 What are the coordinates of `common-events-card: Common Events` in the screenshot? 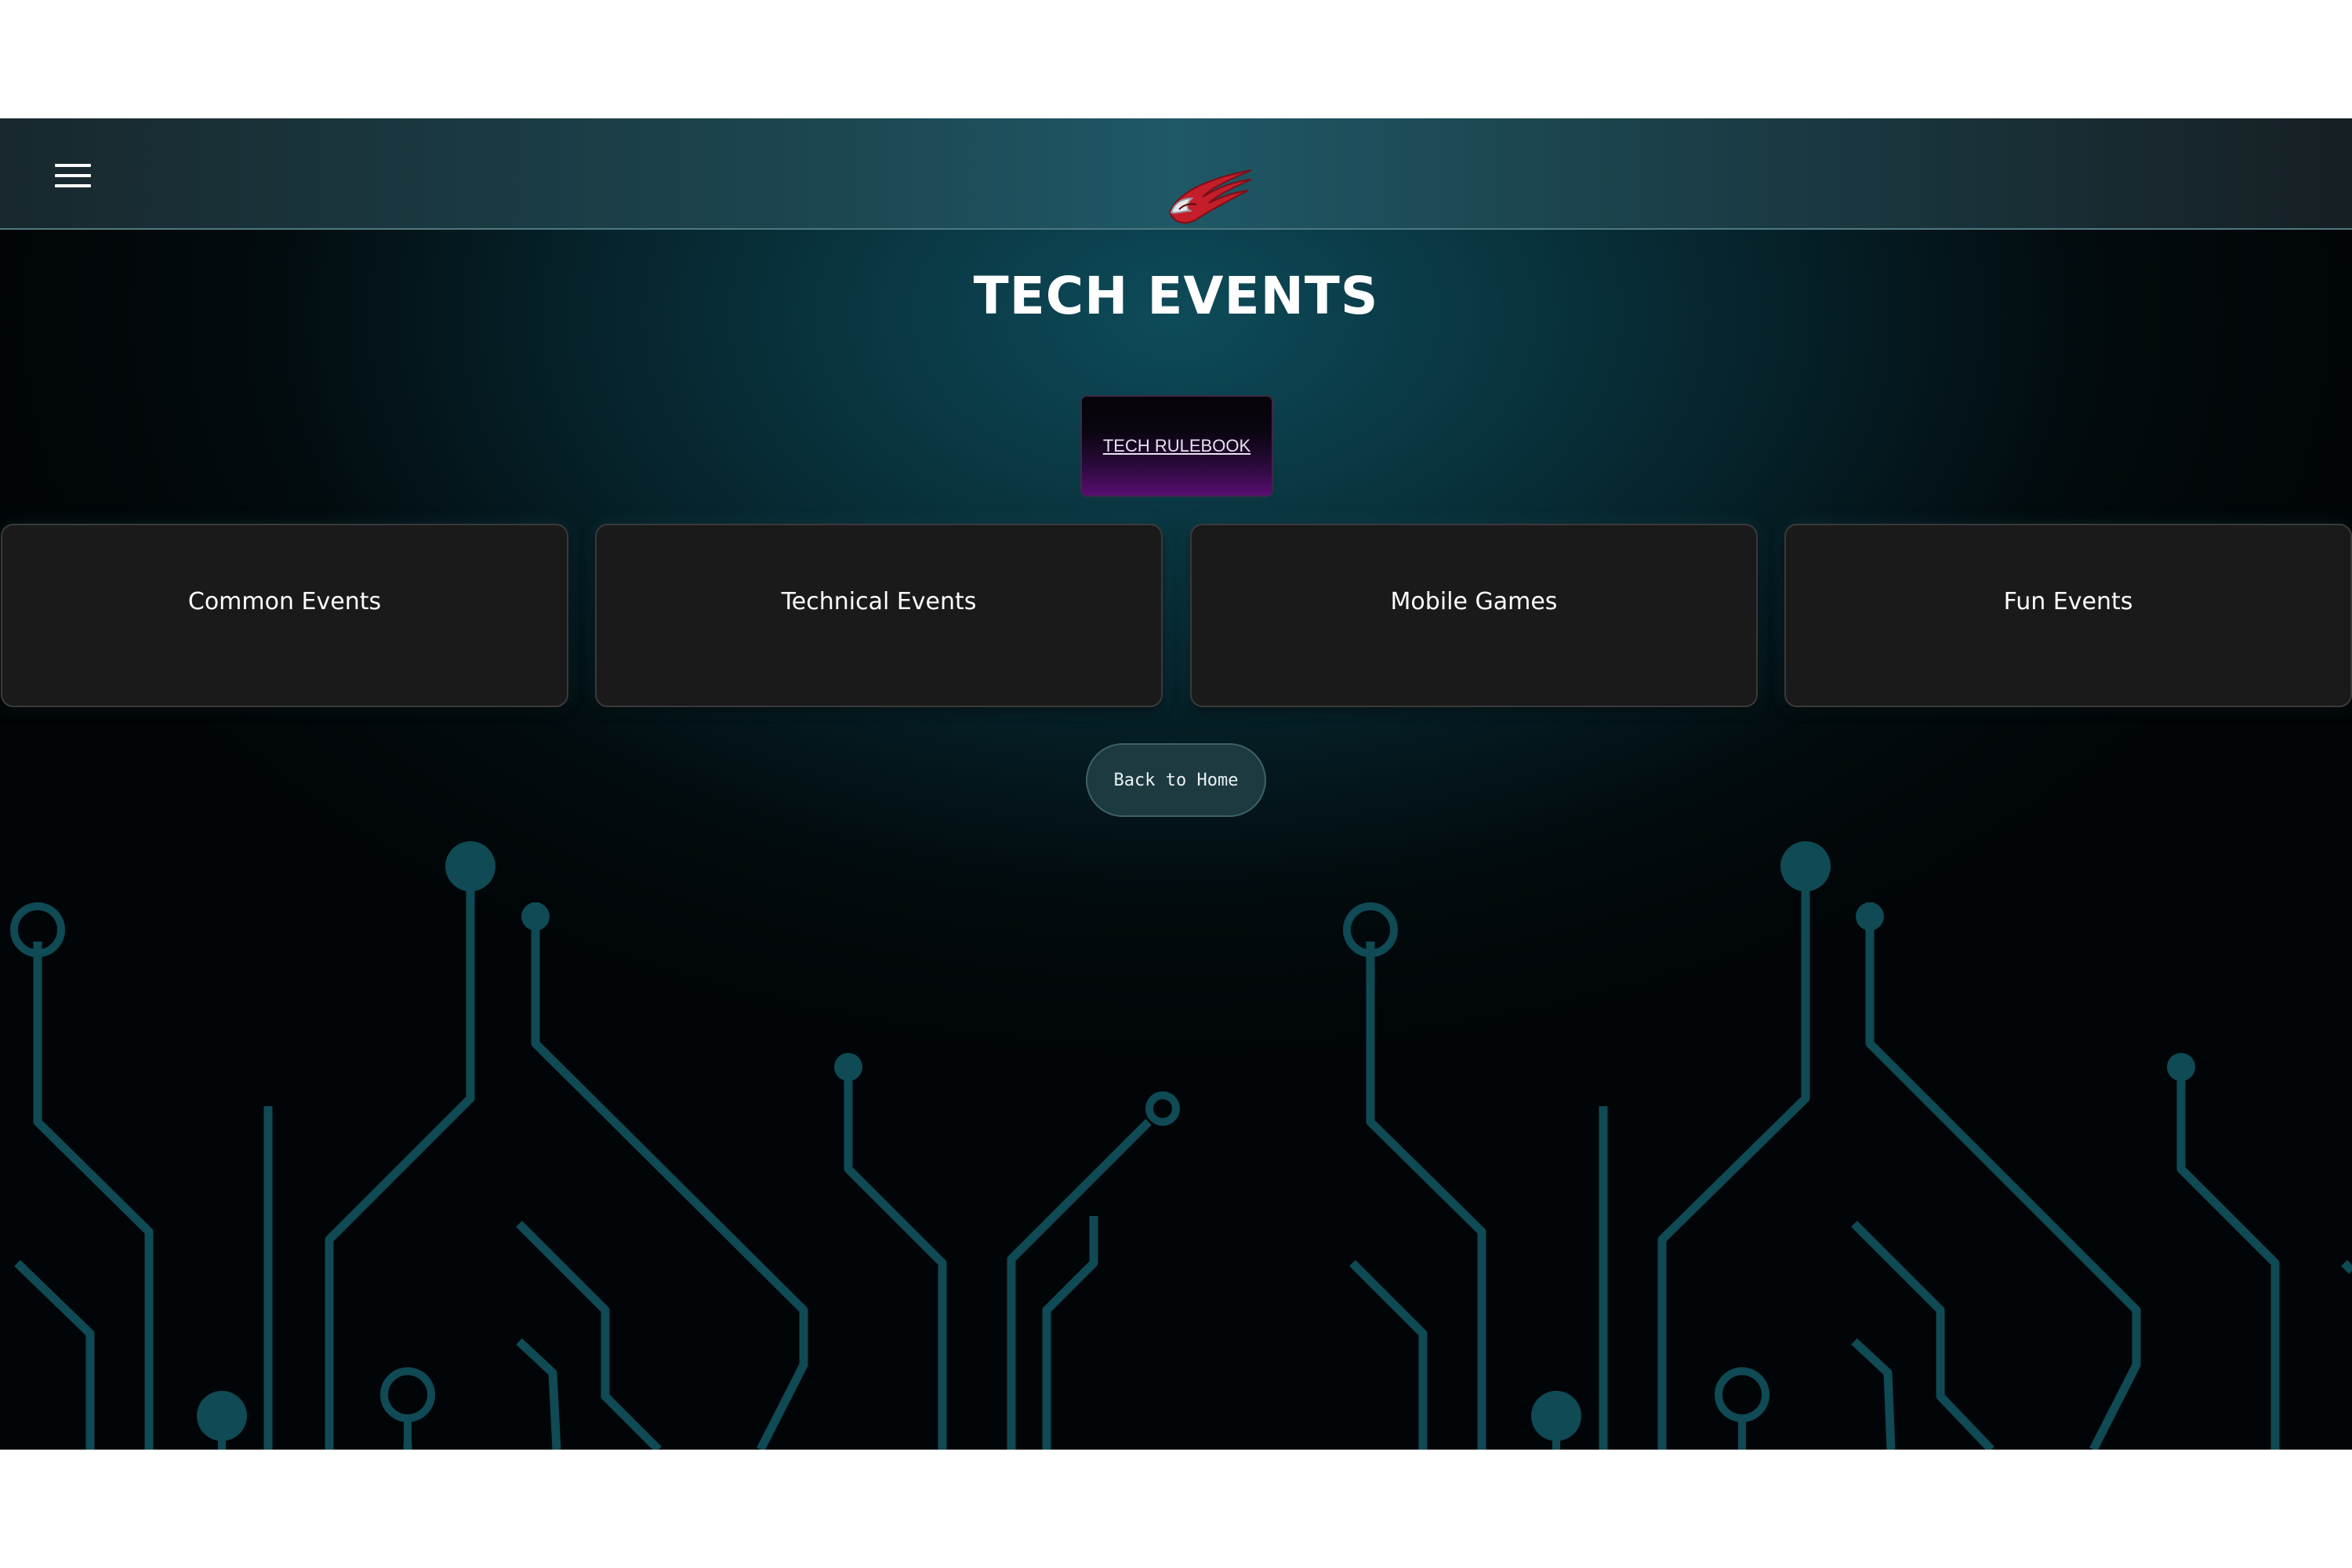 It's located at (284, 615).